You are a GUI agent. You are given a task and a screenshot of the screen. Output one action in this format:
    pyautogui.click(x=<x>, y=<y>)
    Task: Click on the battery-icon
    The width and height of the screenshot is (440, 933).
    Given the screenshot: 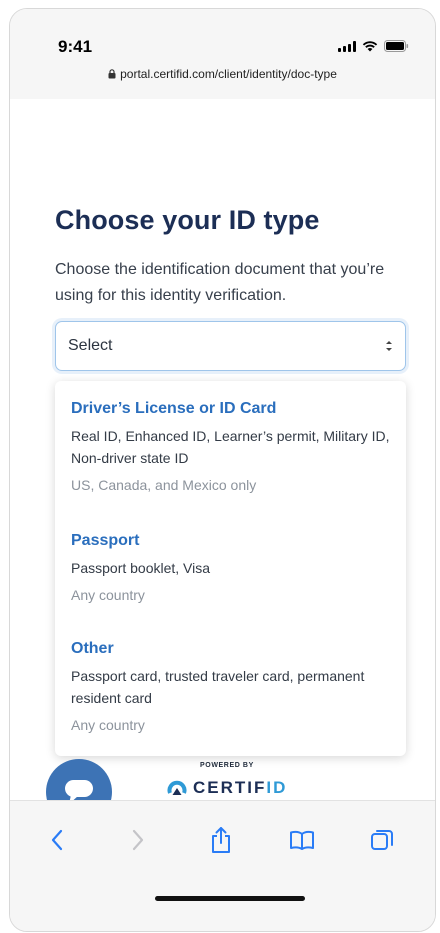 What is the action you would take?
    pyautogui.click(x=396, y=46)
    